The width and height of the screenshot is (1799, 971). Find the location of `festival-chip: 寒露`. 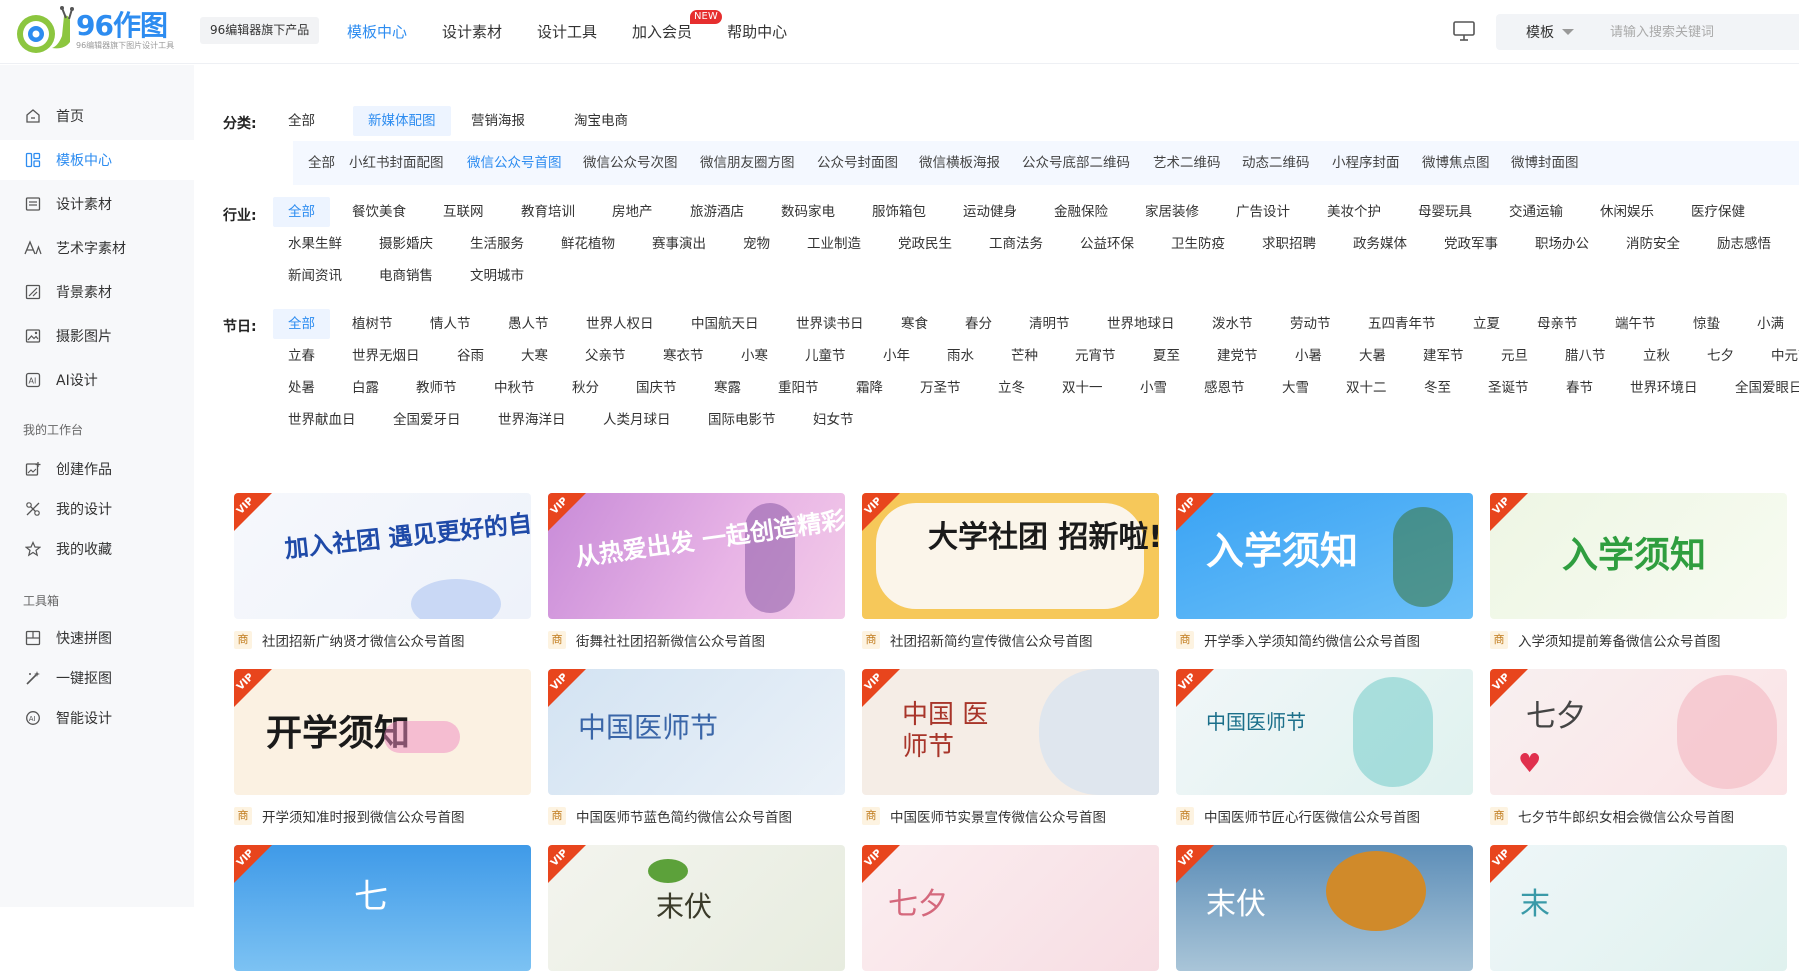

festival-chip: 寒露 is located at coordinates (727, 388).